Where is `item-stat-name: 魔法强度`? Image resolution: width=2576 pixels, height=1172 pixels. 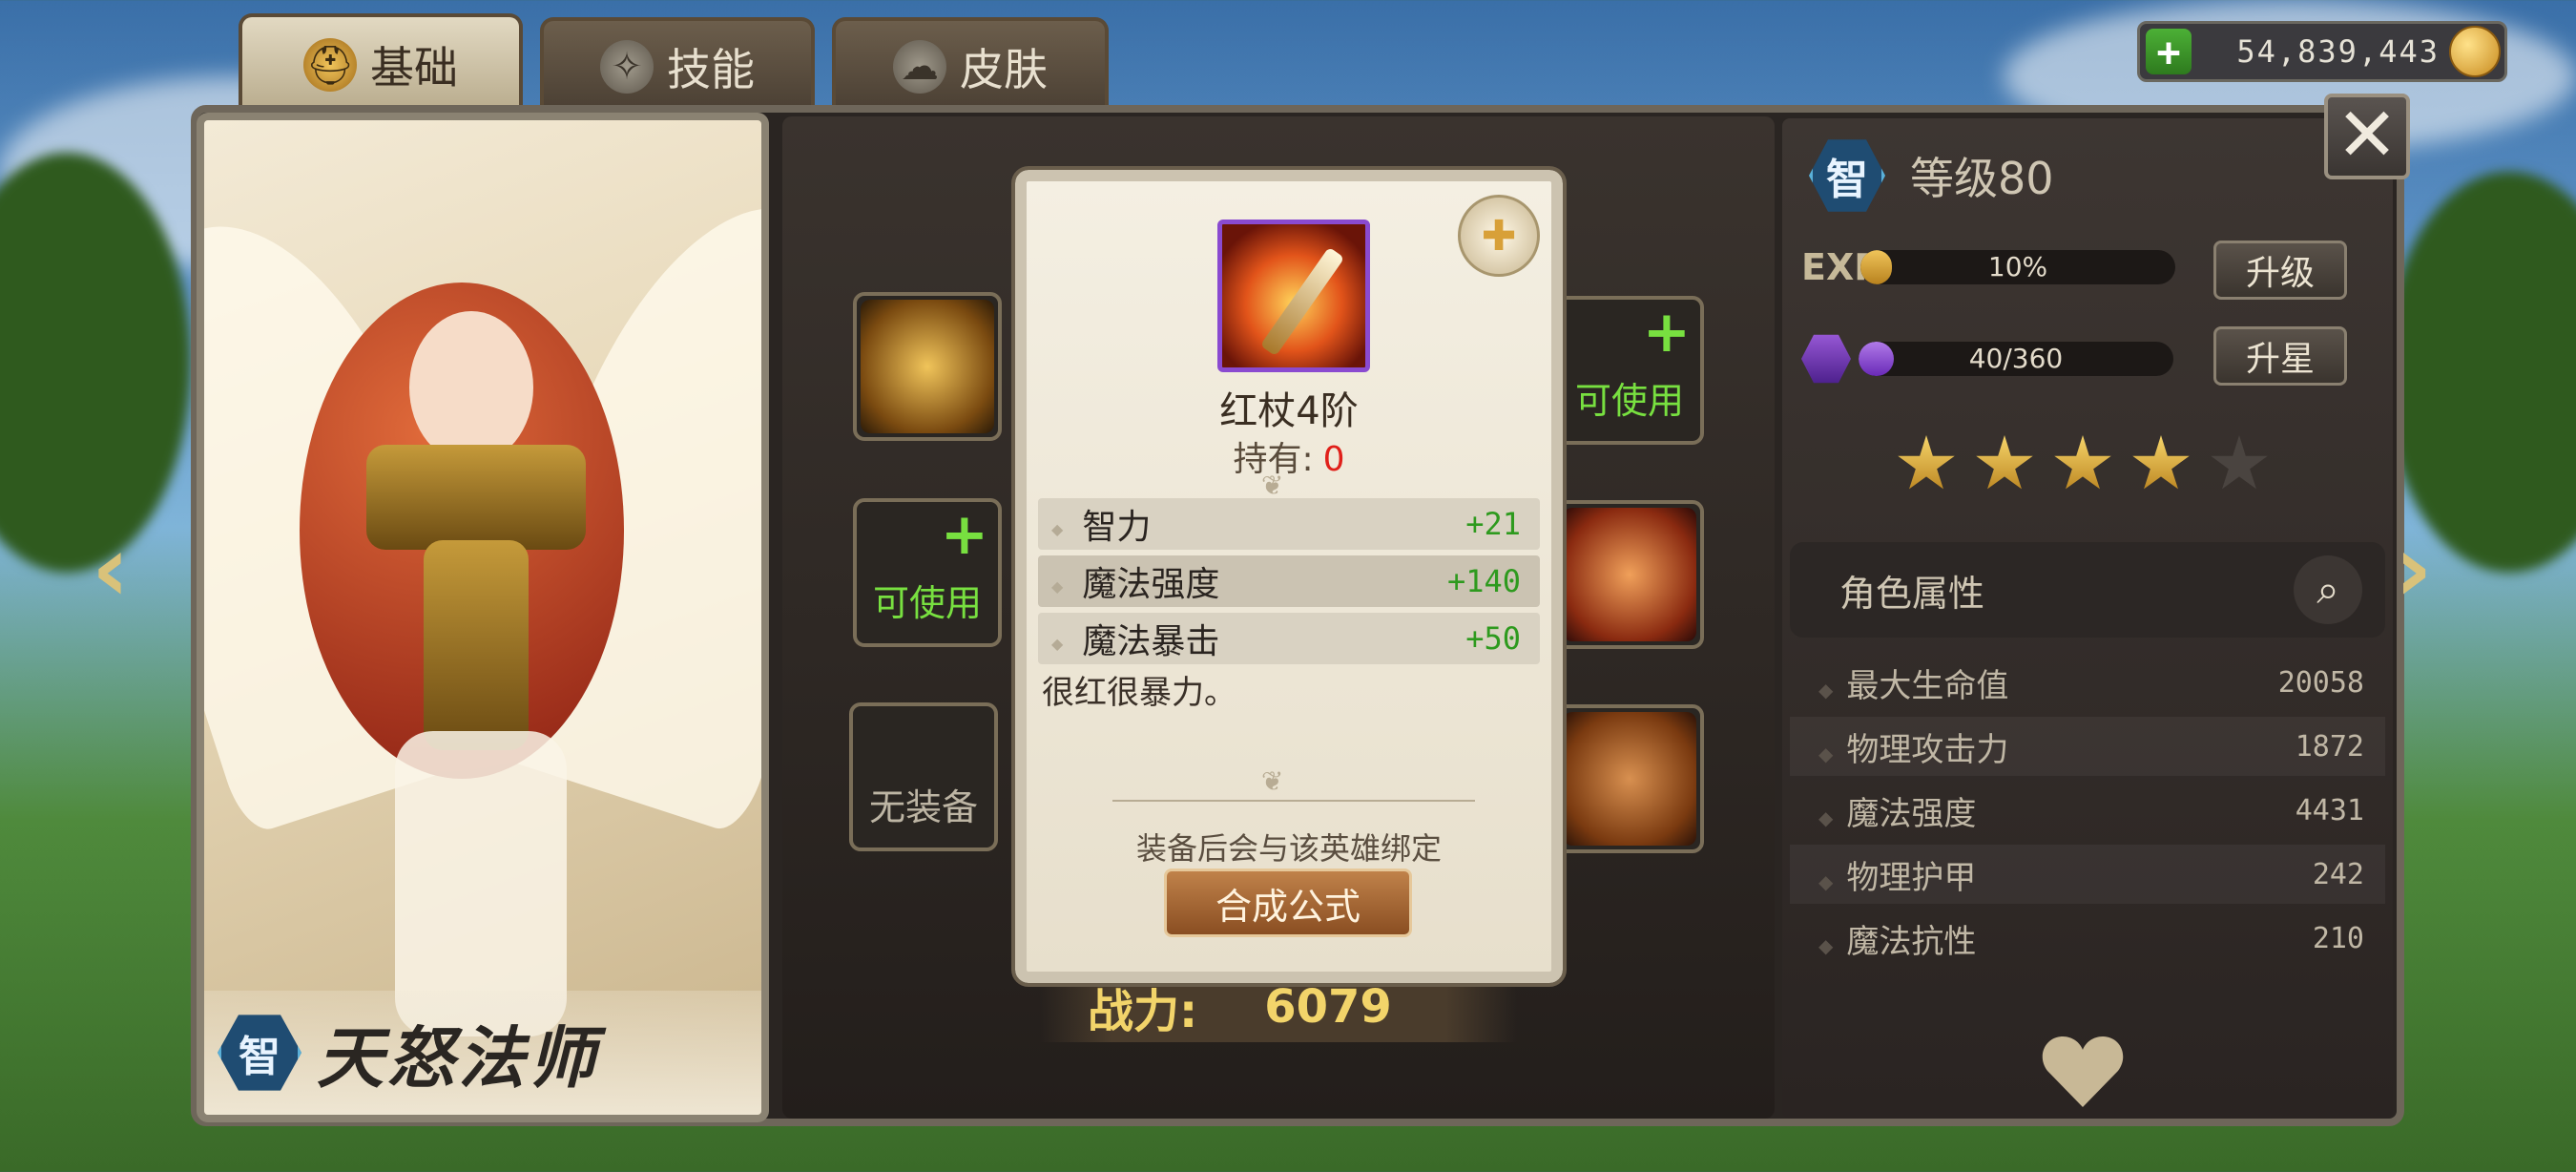
item-stat-name: 魔法强度 is located at coordinates (1135, 581).